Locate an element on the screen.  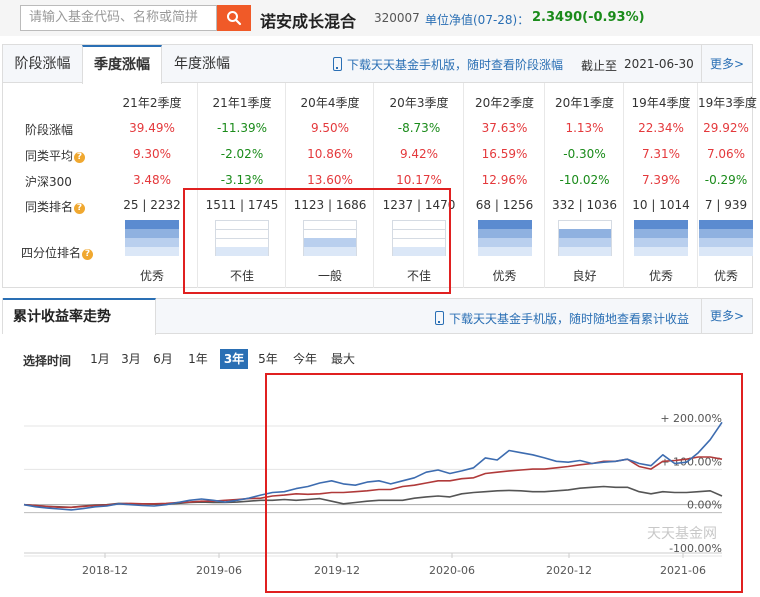
hs300-value: 7.39% is located at coordinates (661, 180).